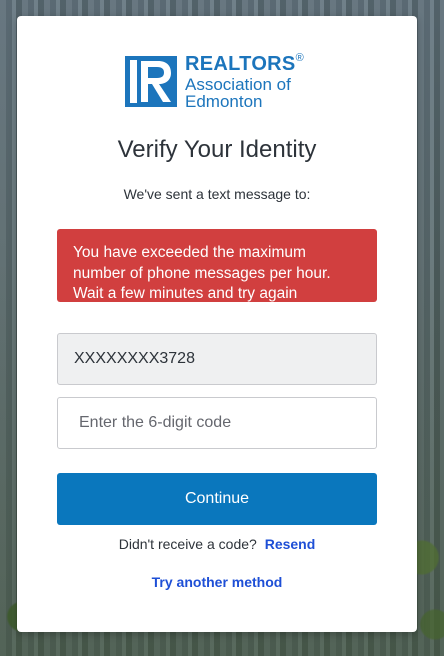  What do you see at coordinates (217, 582) in the screenshot?
I see `try-another-method-link: Try another method` at bounding box center [217, 582].